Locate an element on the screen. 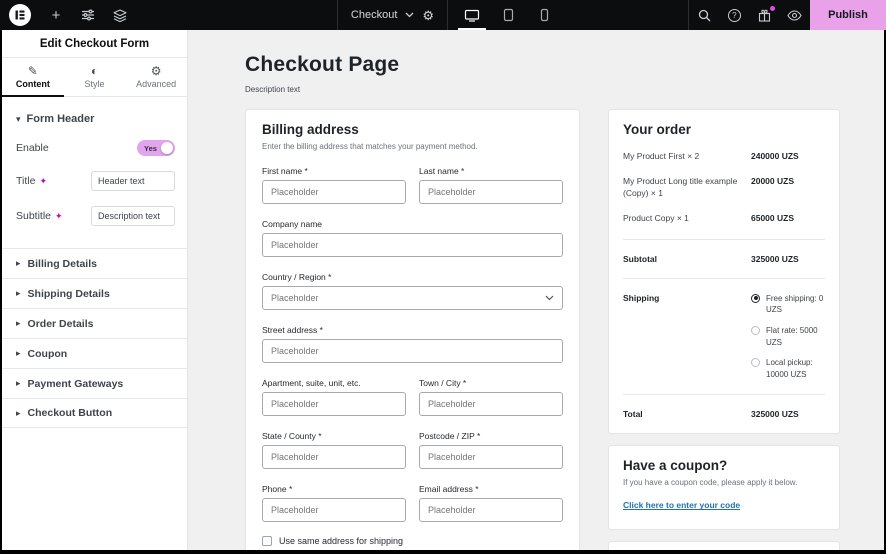 Image resolution: width=886 pixels, height=554 pixels. document-switcher: Checkout ⚙ is located at coordinates (392, 15).